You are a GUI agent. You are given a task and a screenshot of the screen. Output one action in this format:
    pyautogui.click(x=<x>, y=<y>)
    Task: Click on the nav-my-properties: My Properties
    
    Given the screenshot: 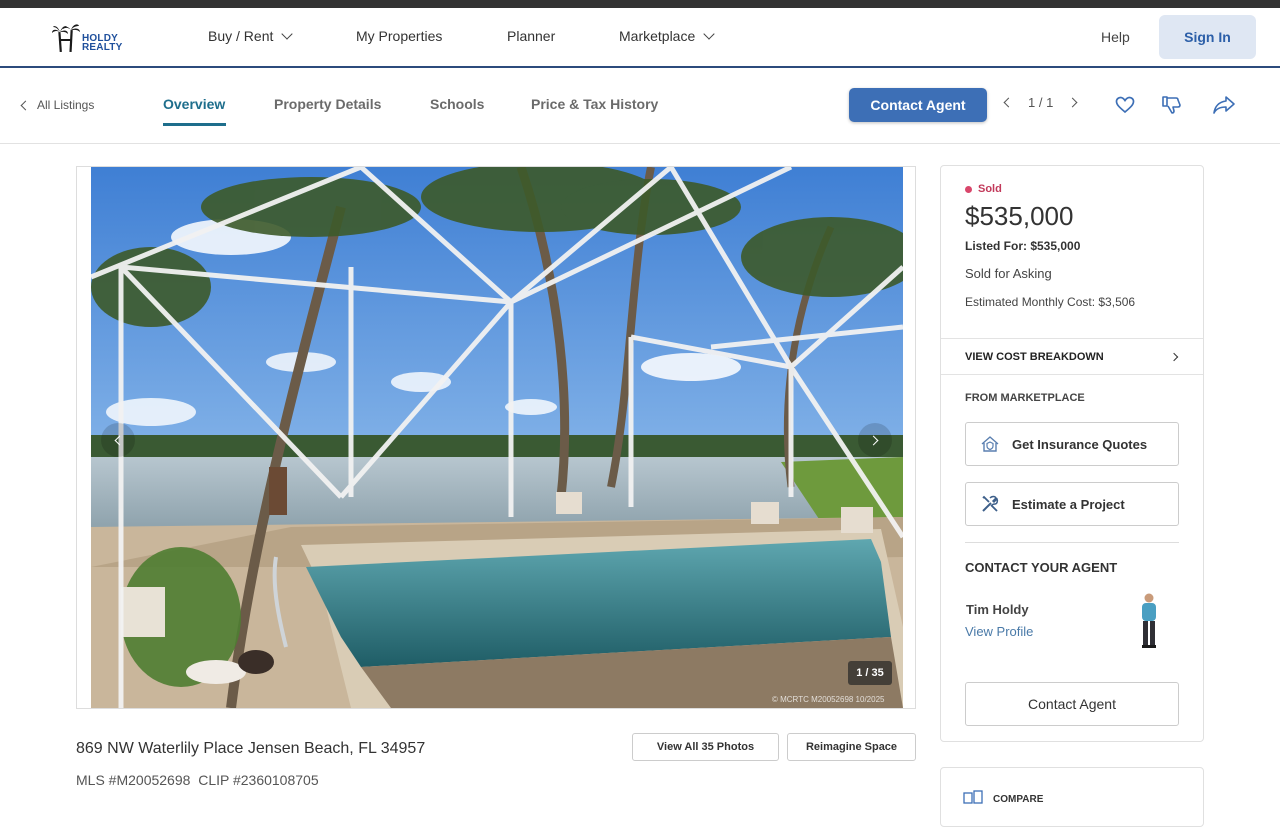 What is the action you would take?
    pyautogui.click(x=399, y=36)
    